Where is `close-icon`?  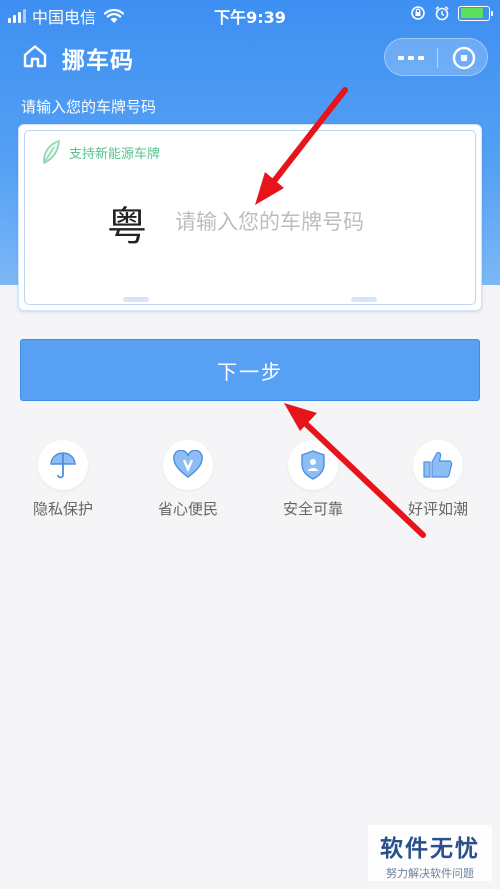 close-icon is located at coordinates (463, 58).